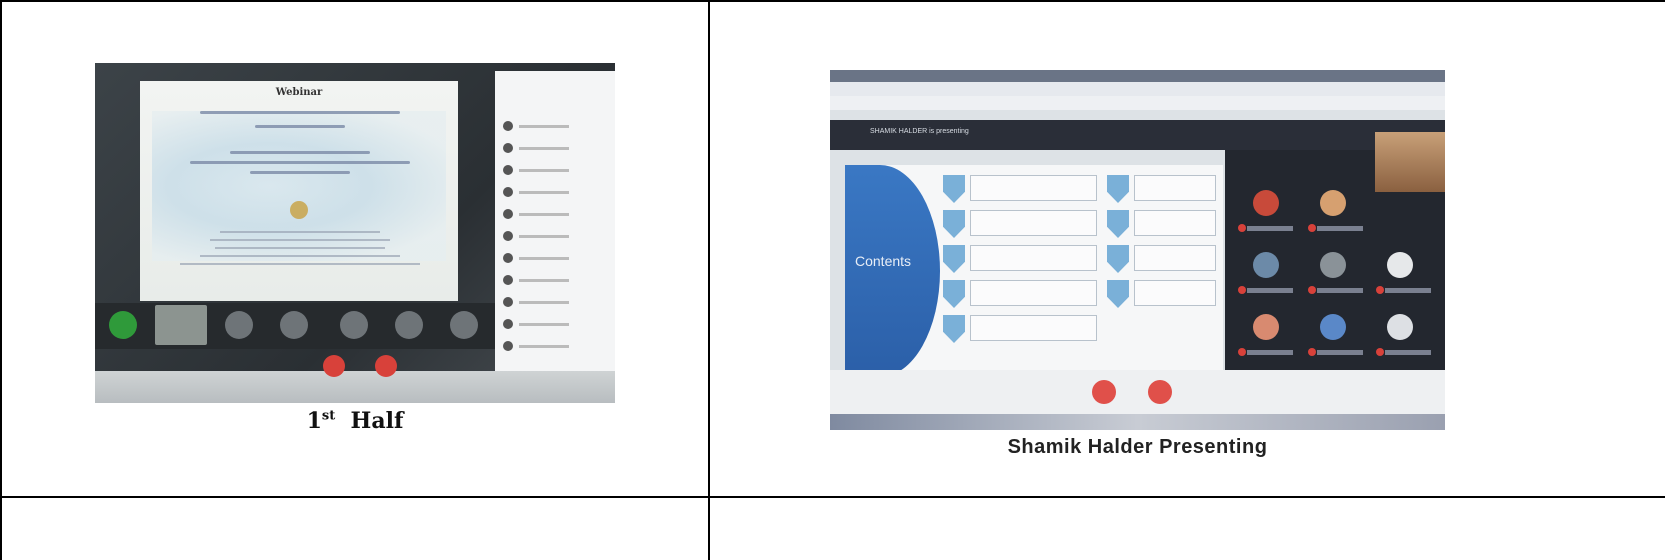 Image resolution: width=1665 pixels, height=560 pixels. Describe the element at coordinates (314, 421) in the screenshot. I see `caption-number: 1` at that location.